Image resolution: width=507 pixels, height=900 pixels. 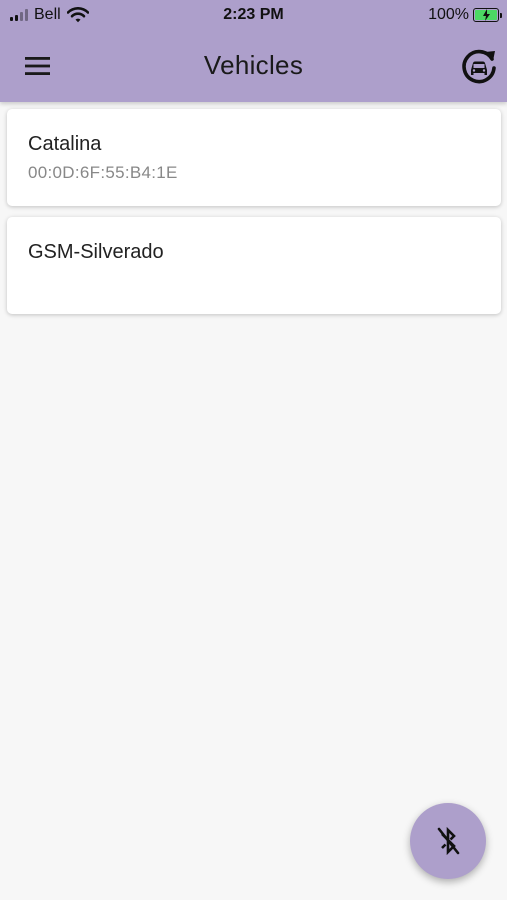 What do you see at coordinates (96, 252) in the screenshot?
I see `vehicle-name: GSM-Silverado` at bounding box center [96, 252].